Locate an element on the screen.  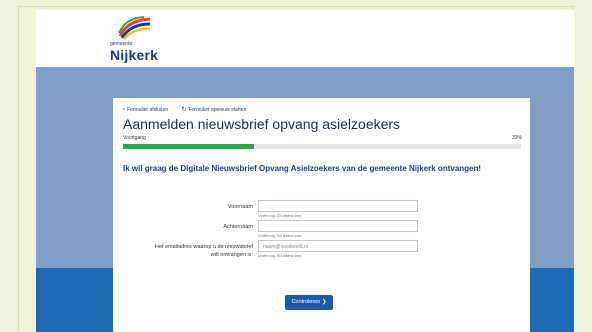
progress-percent: 33% is located at coordinates (516, 138).